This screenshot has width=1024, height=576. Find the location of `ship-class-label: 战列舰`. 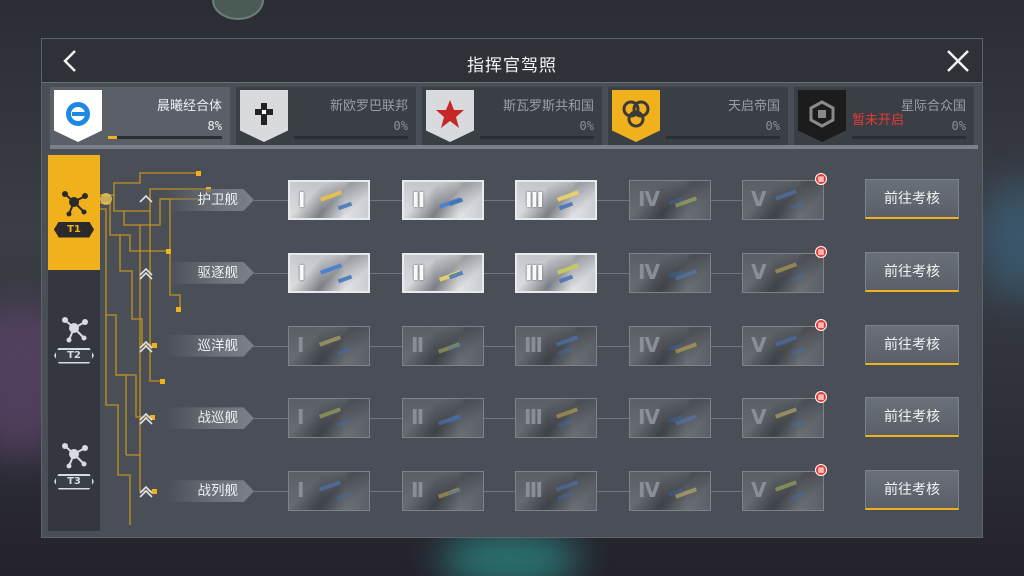

ship-class-label: 战列舰 is located at coordinates (210, 491).